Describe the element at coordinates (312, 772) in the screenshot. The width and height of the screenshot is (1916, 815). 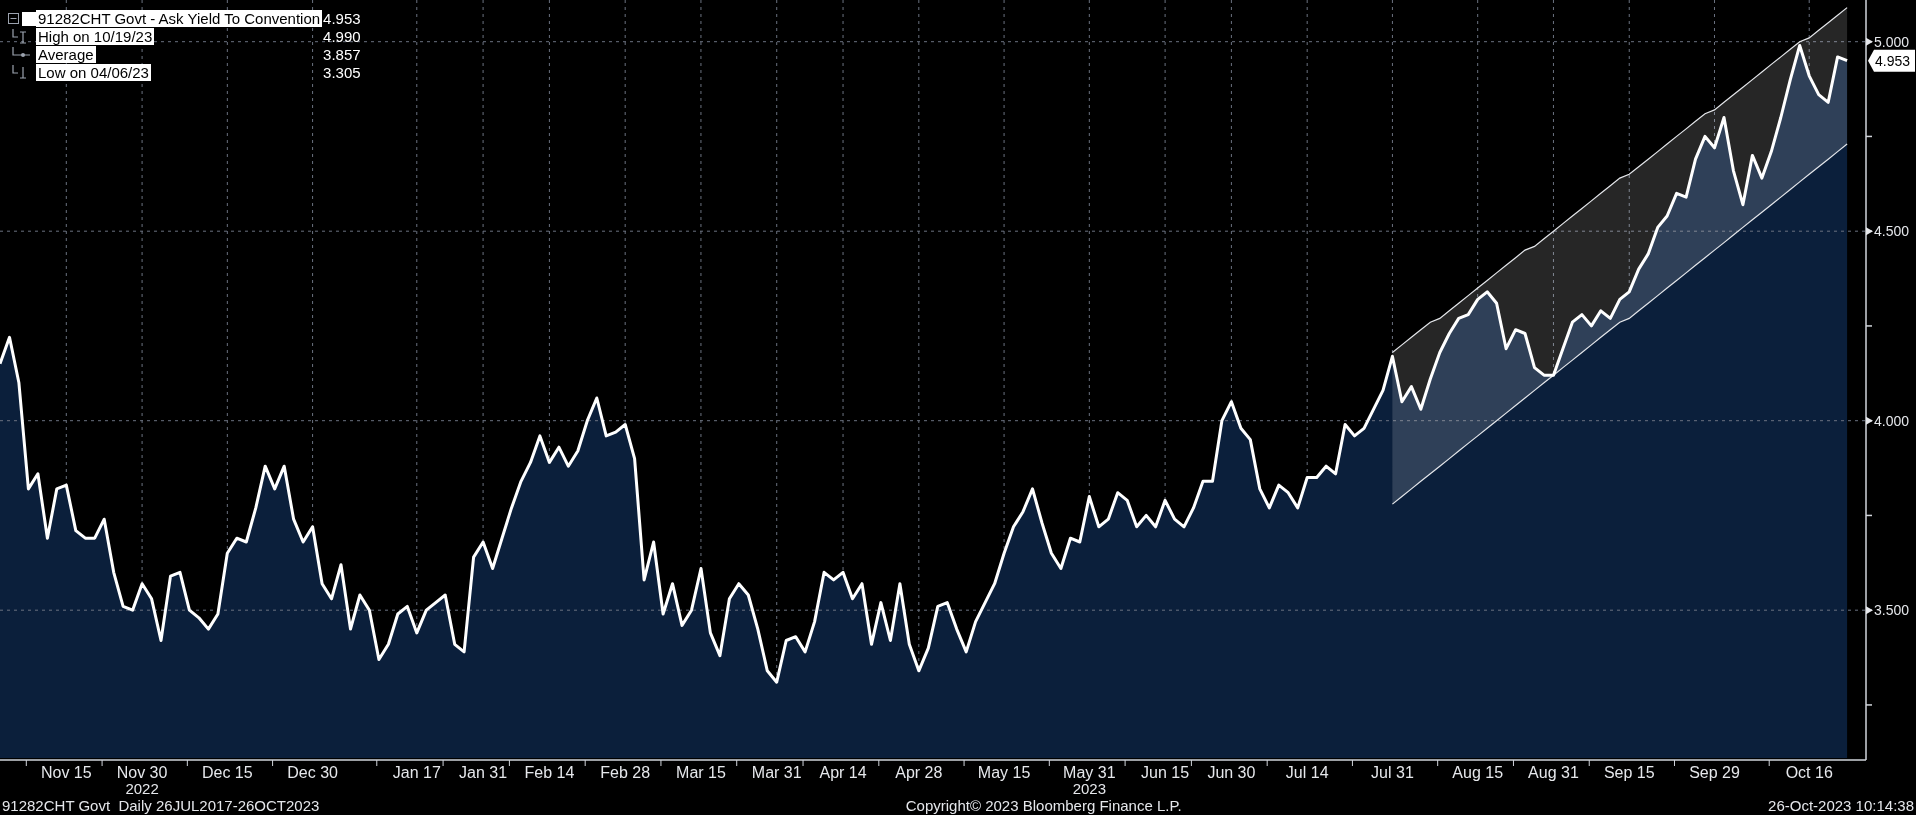
I see `axis-label: Dec 30` at that location.